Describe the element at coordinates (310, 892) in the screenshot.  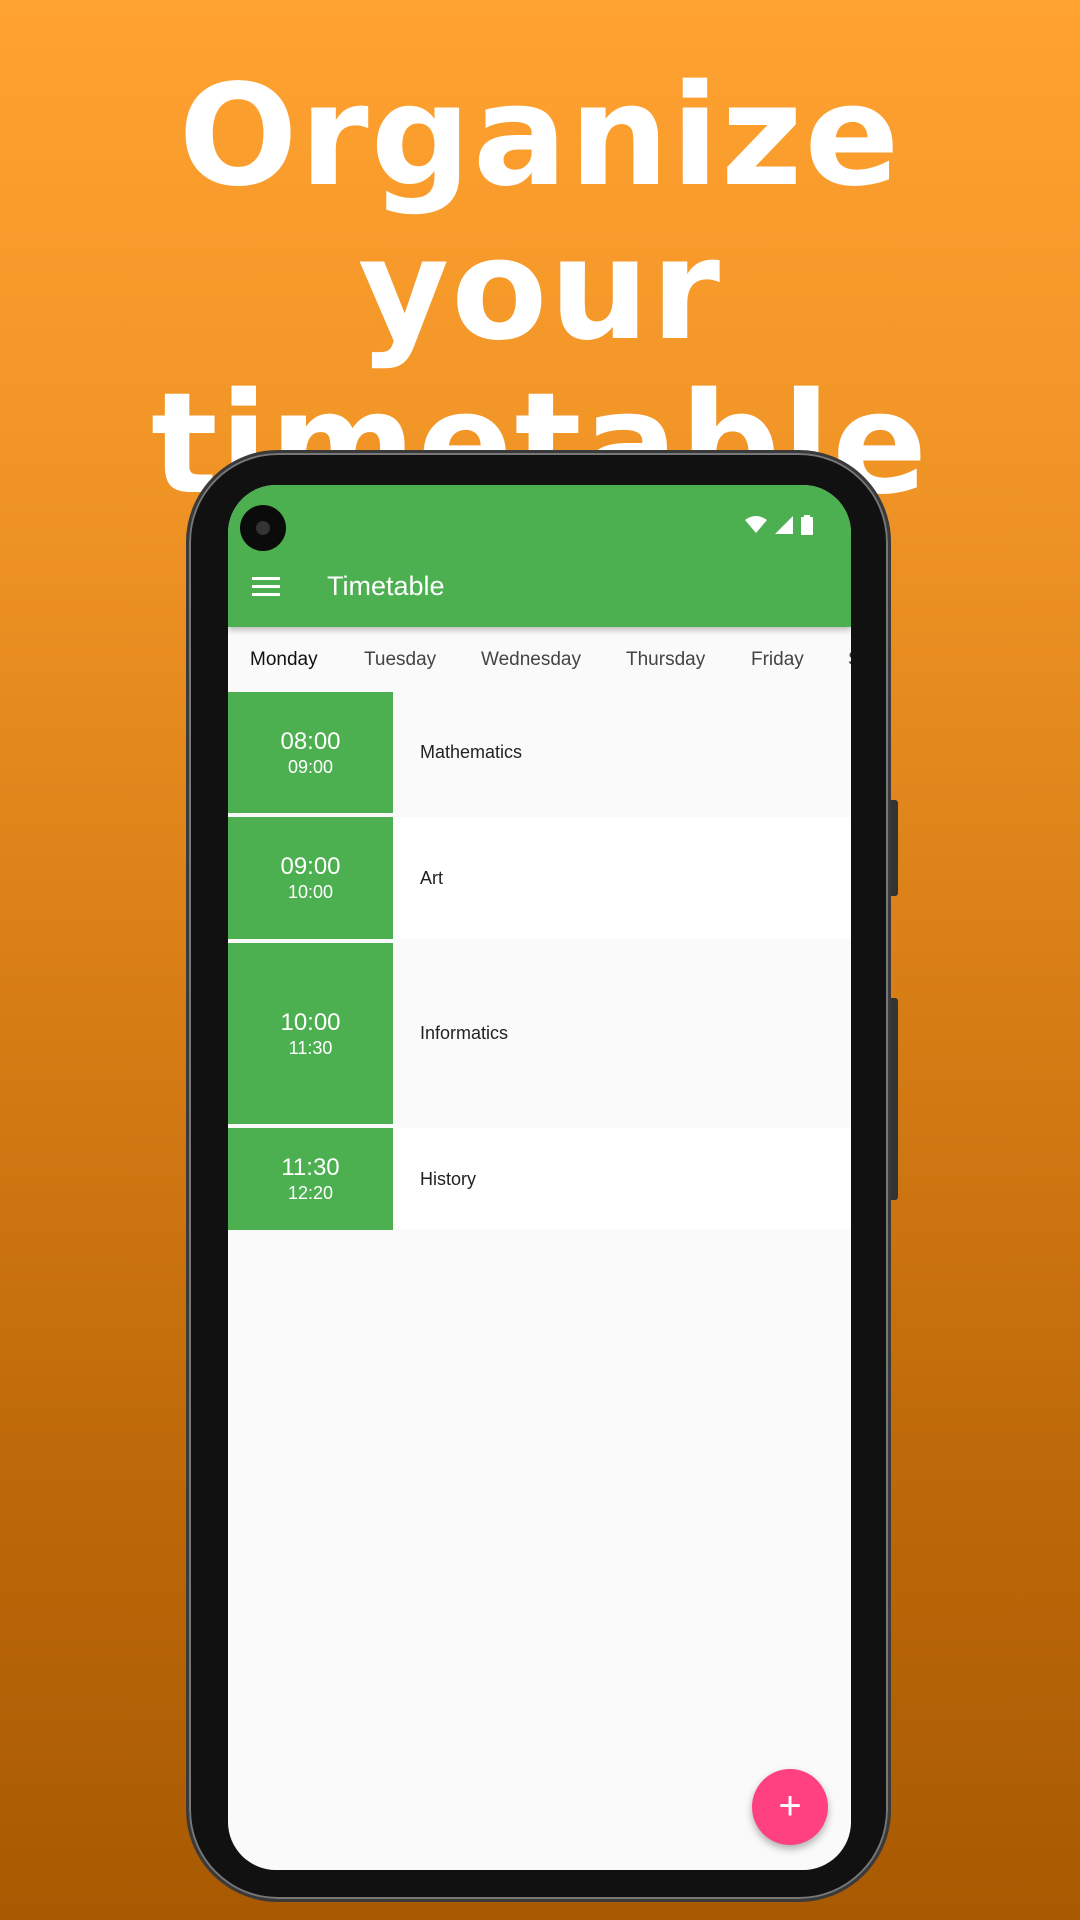
I see `end-time: 10:00` at that location.